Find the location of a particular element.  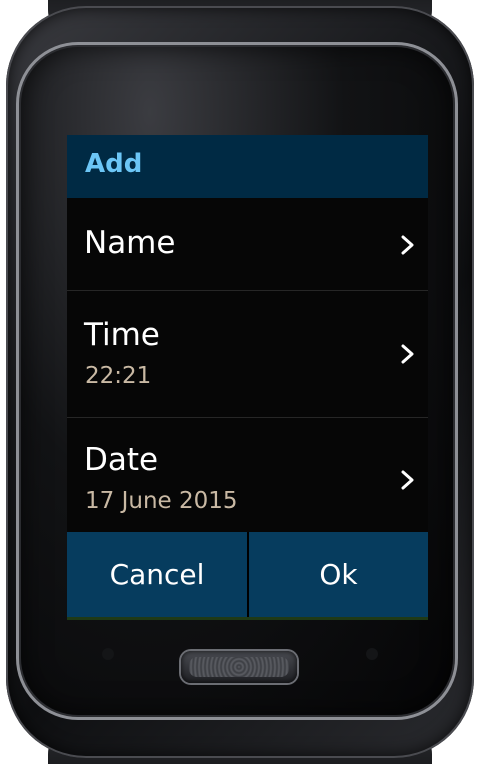

dialog-title: Add is located at coordinates (114, 164).